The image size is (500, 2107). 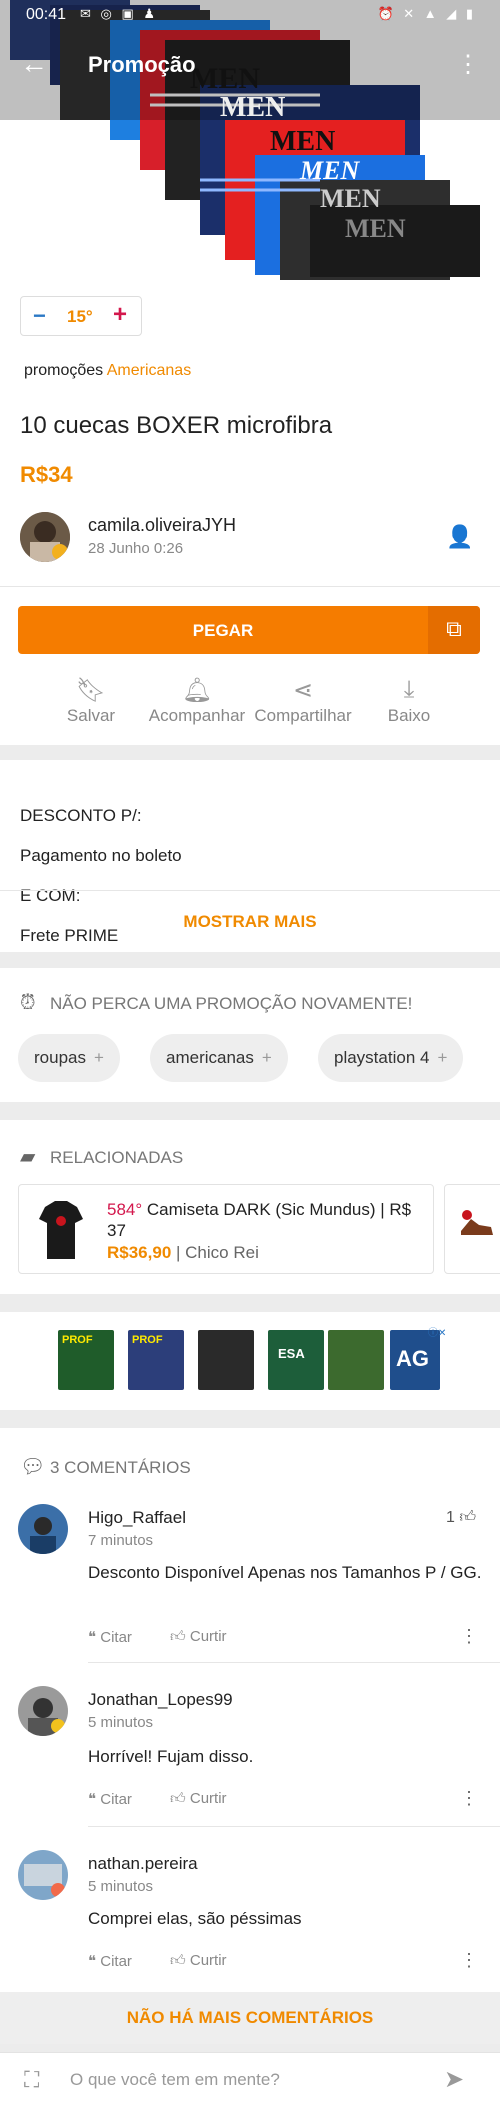 I want to click on related-deal-card-next, so click(x=472, y=1229).